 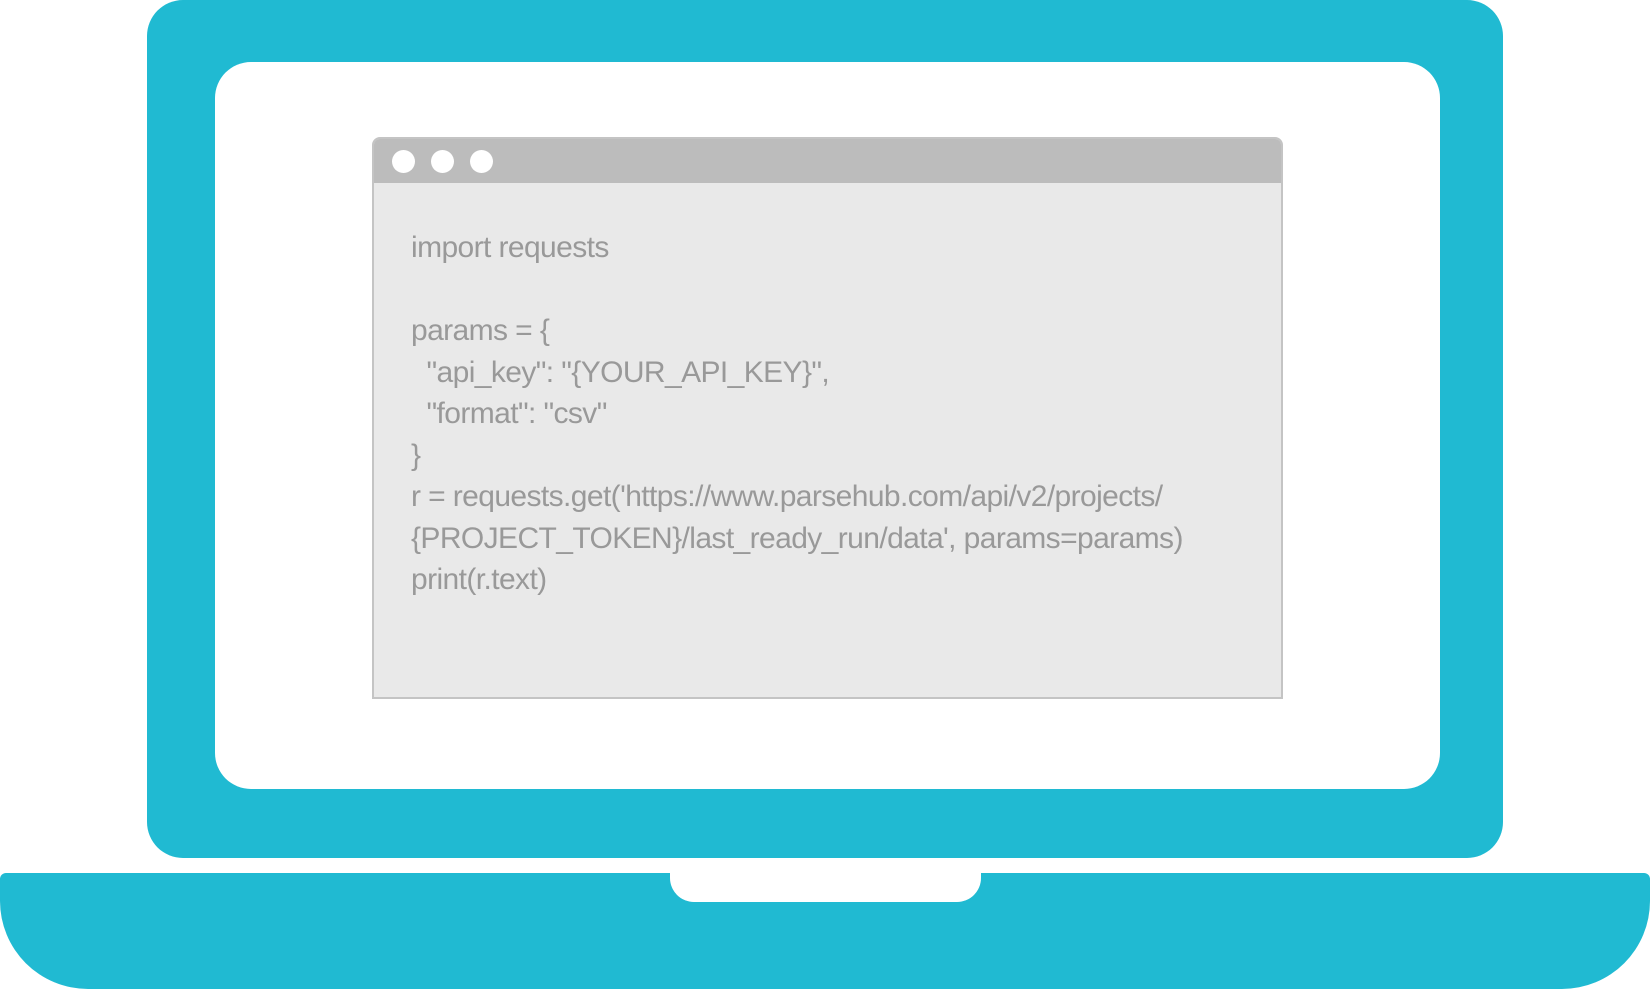 What do you see at coordinates (403, 161) in the screenshot?
I see `window-close-dot-icon` at bounding box center [403, 161].